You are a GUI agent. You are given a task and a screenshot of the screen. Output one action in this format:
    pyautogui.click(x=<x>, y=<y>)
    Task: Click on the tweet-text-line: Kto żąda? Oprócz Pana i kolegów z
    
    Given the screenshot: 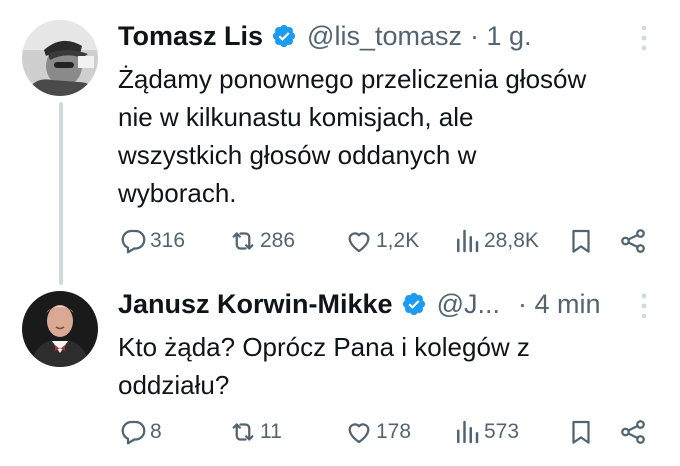 What is the action you would take?
    pyautogui.click(x=324, y=347)
    